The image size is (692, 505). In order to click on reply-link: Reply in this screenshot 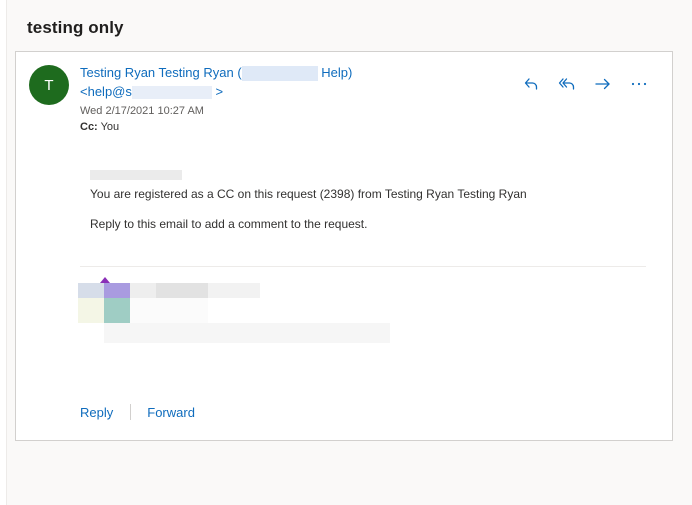, I will do `click(96, 412)`.